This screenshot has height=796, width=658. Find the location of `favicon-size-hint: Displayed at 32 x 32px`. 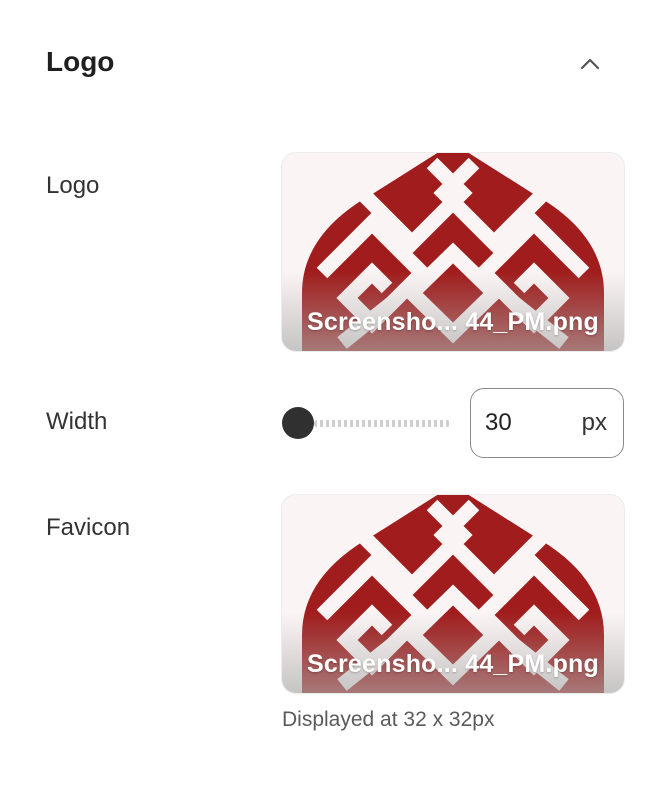

favicon-size-hint: Displayed at 32 x 32px is located at coordinates (388, 719).